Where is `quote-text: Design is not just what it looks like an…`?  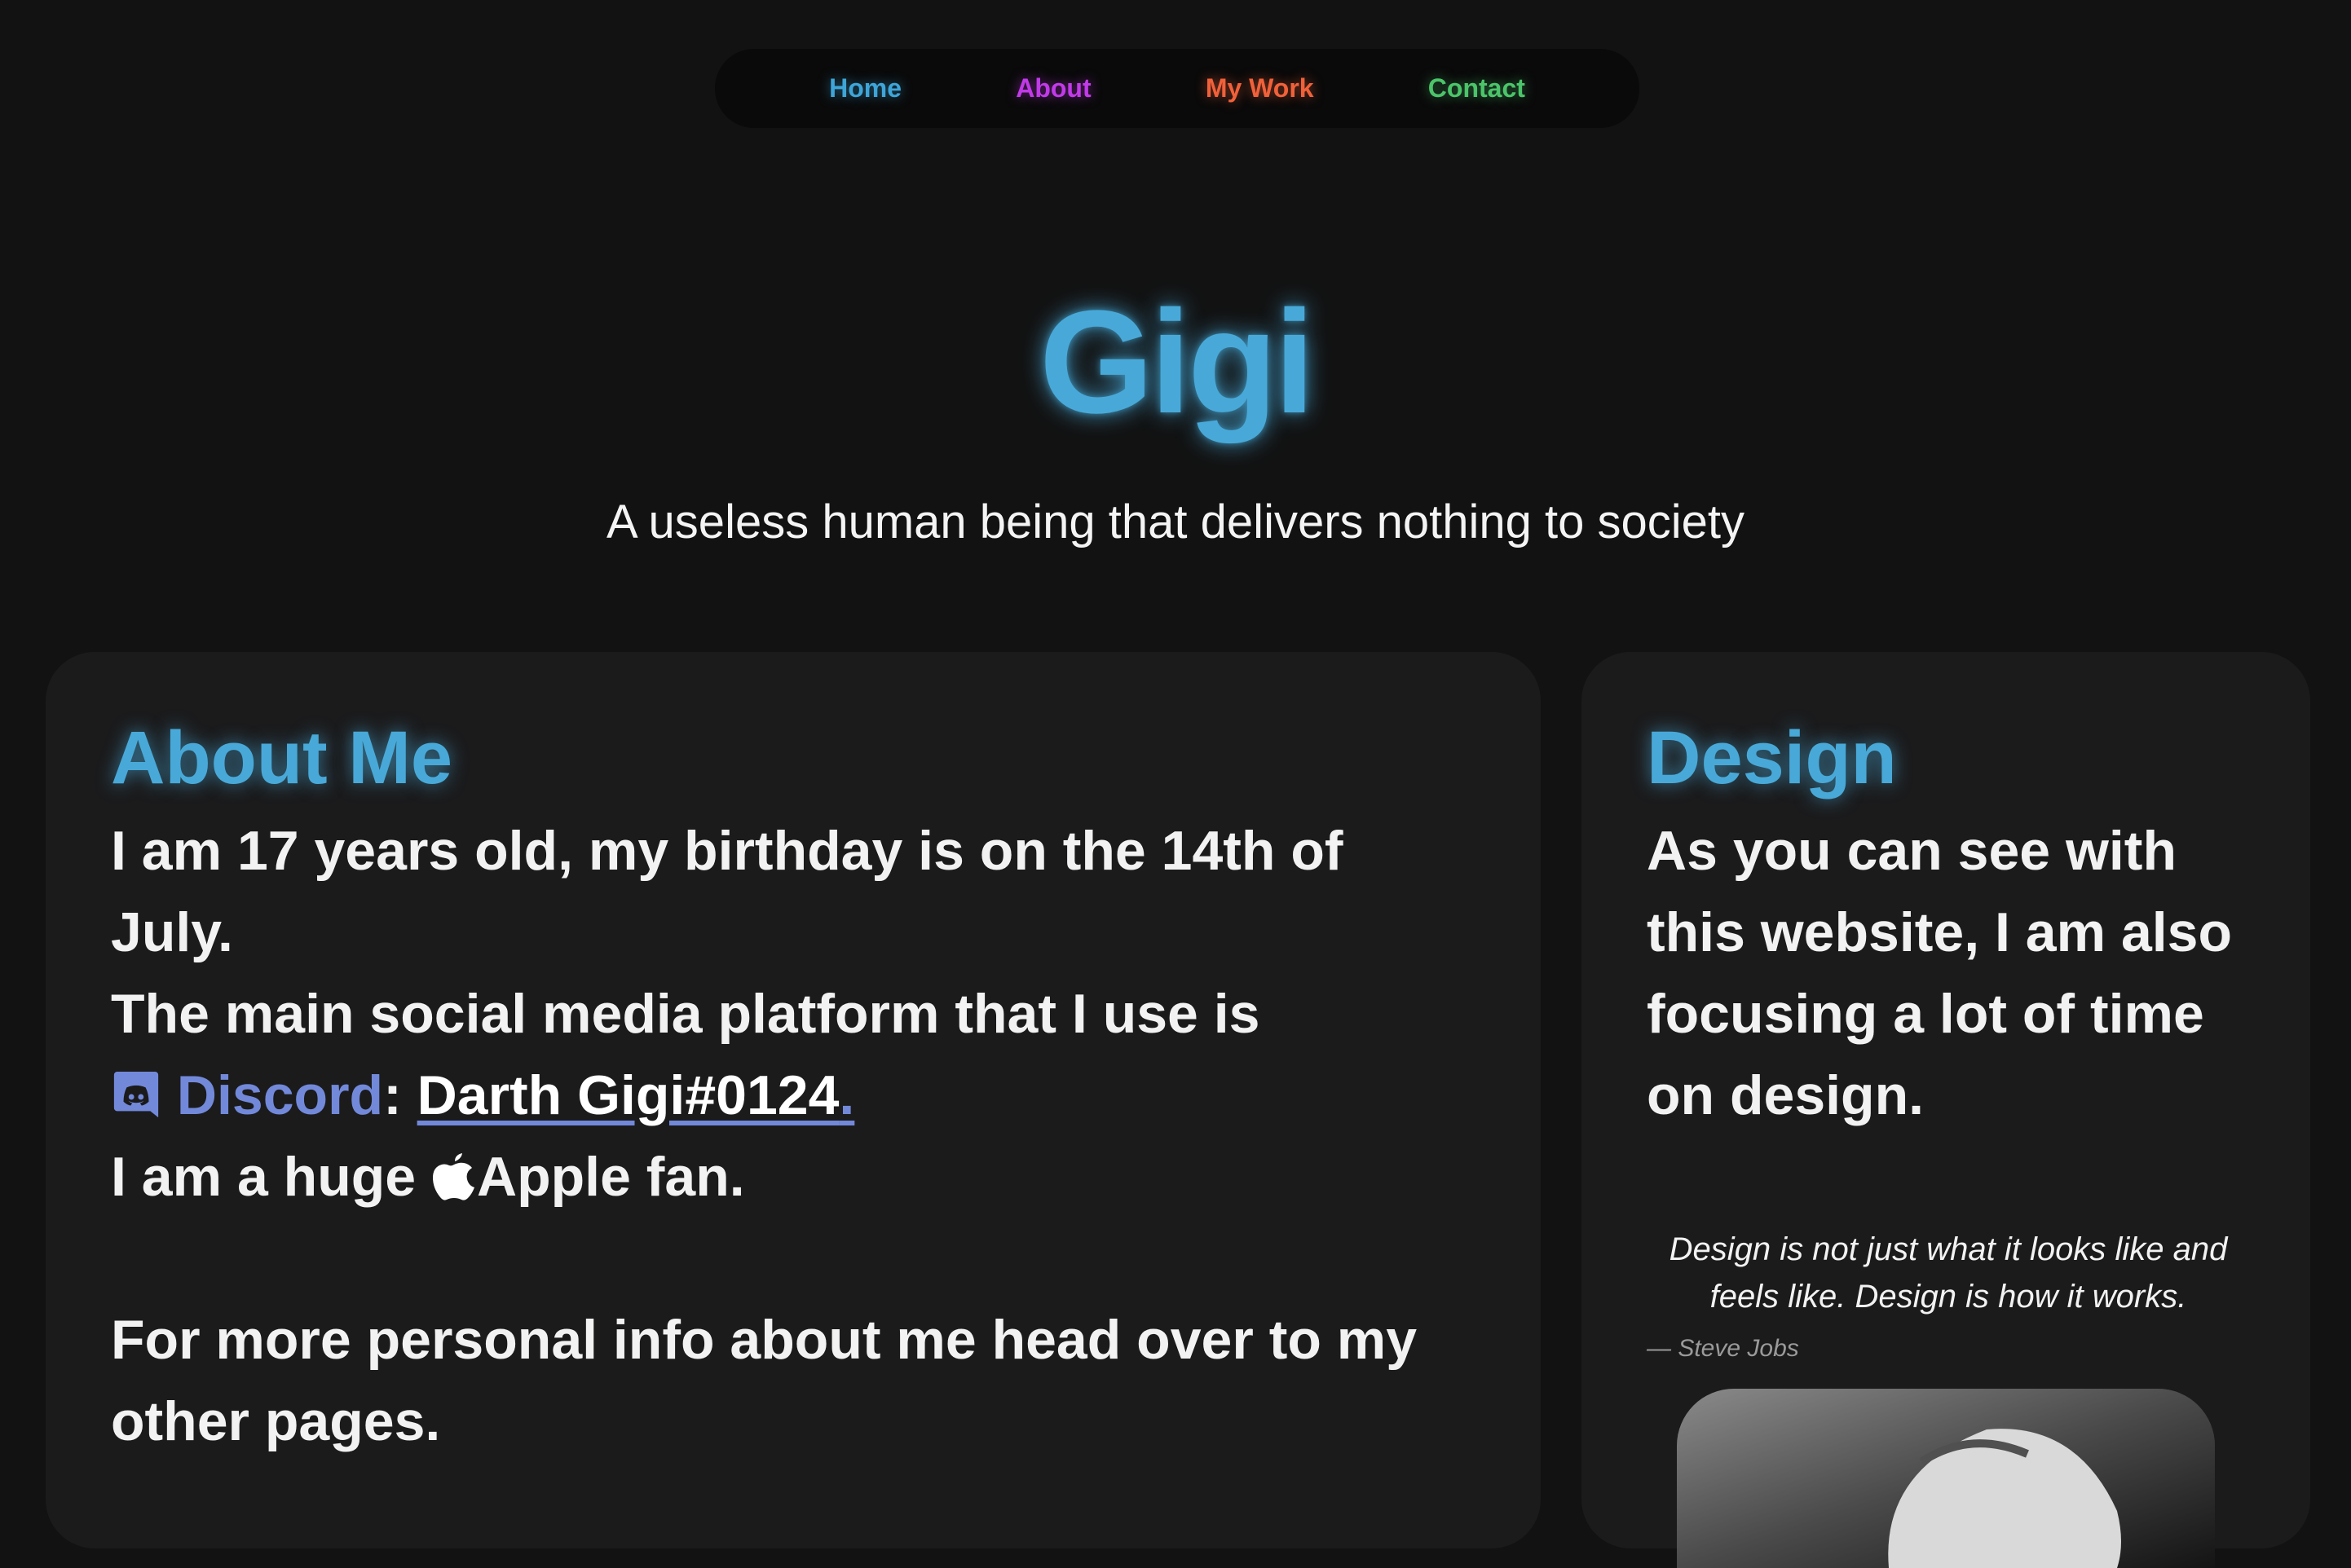
quote-text: Design is not just what it looks like an… is located at coordinates (1948, 1273).